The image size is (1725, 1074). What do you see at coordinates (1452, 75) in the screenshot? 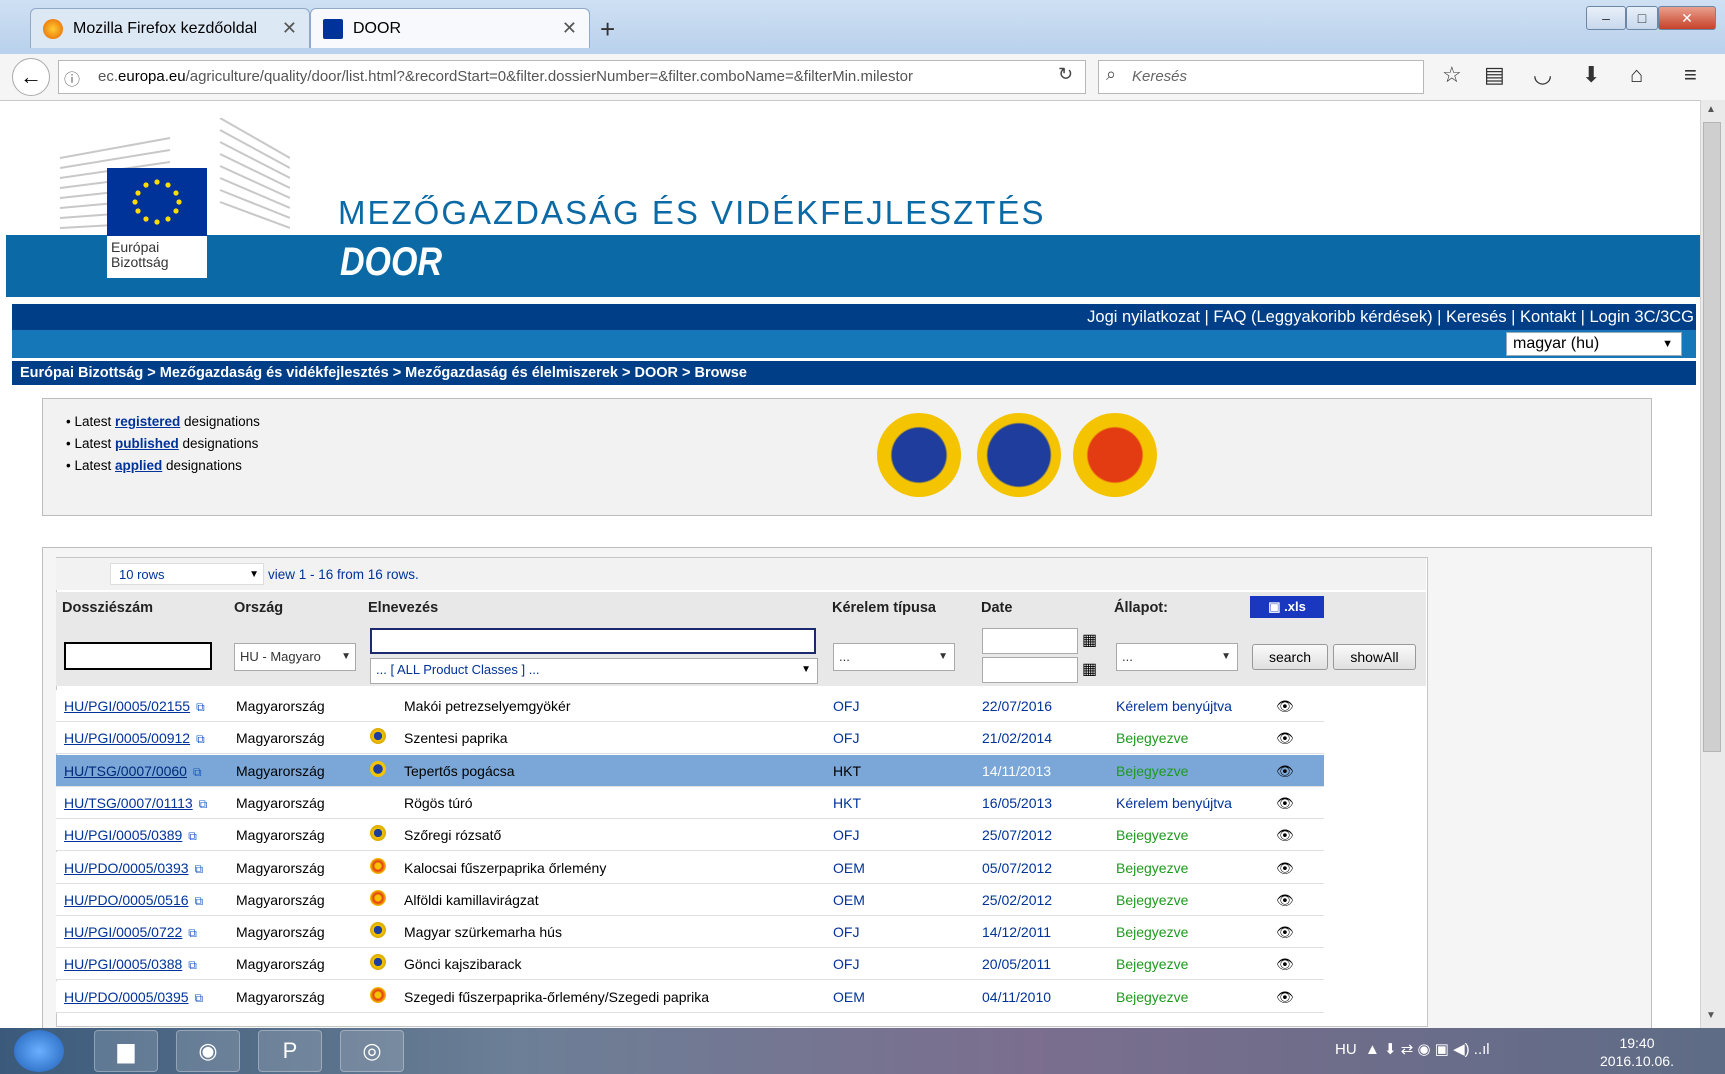
I see `bookmark-star-icon: ☆` at bounding box center [1452, 75].